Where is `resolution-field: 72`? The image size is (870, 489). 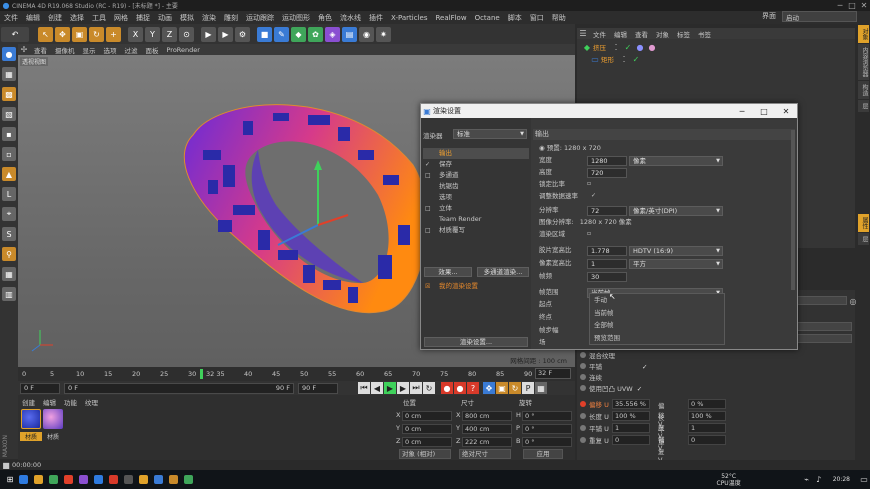
resolution-field: 72 is located at coordinates (607, 211).